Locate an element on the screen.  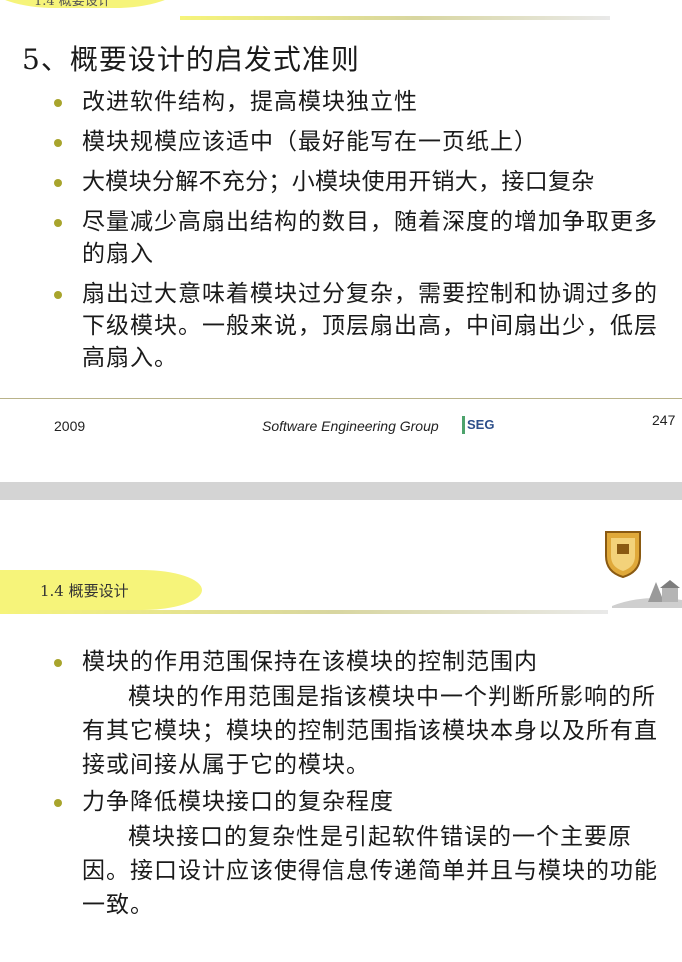
footer-year: 2009 is located at coordinates (70, 426).